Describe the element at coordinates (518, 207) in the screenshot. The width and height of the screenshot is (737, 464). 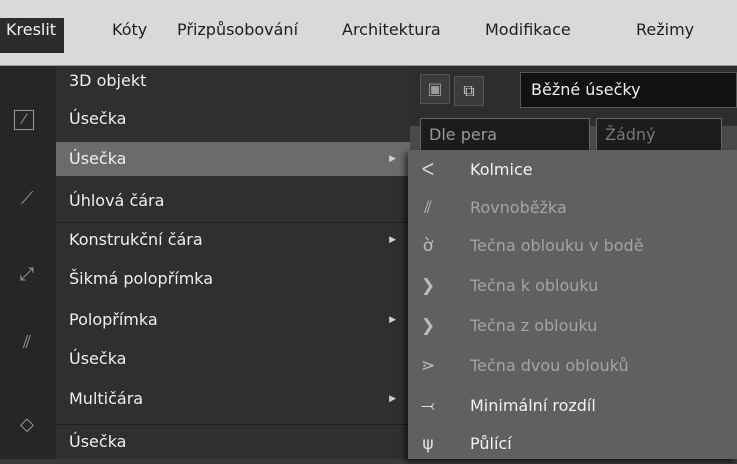
I see `submenu-item-label: Rovnoběžka` at that location.